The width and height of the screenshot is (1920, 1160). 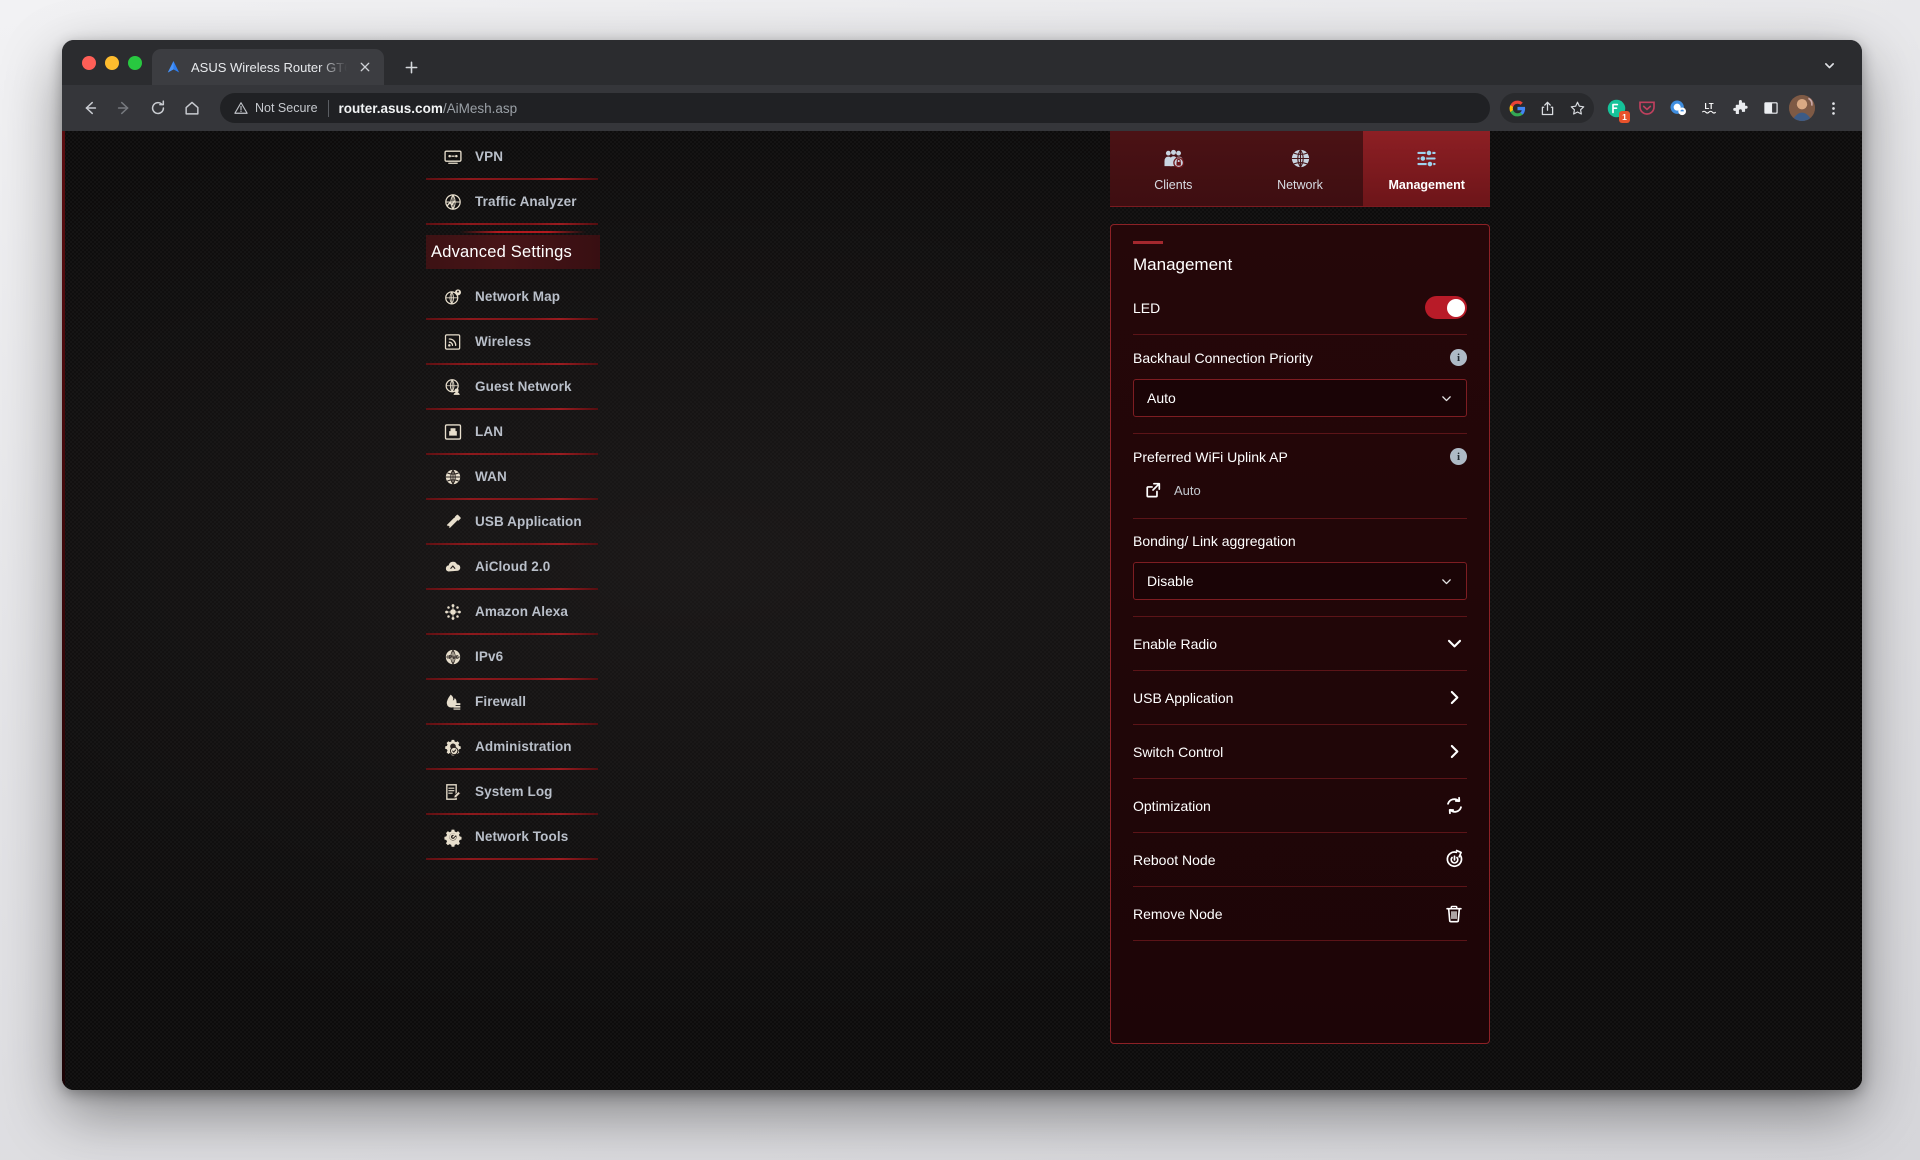 I want to click on sidebar-item-label: USB Application, so click(x=528, y=521).